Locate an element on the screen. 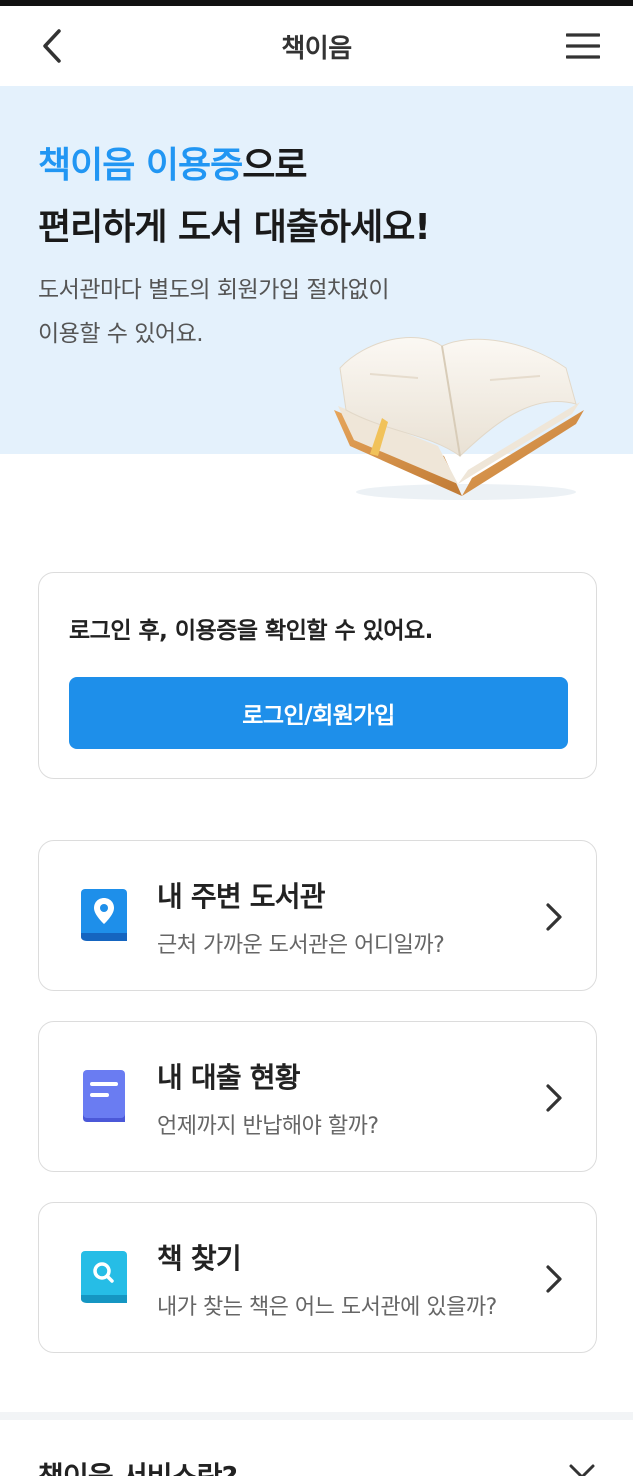 This screenshot has height=1476, width=633. hero-title: 책이음 이용증으로 is located at coordinates (173, 162).